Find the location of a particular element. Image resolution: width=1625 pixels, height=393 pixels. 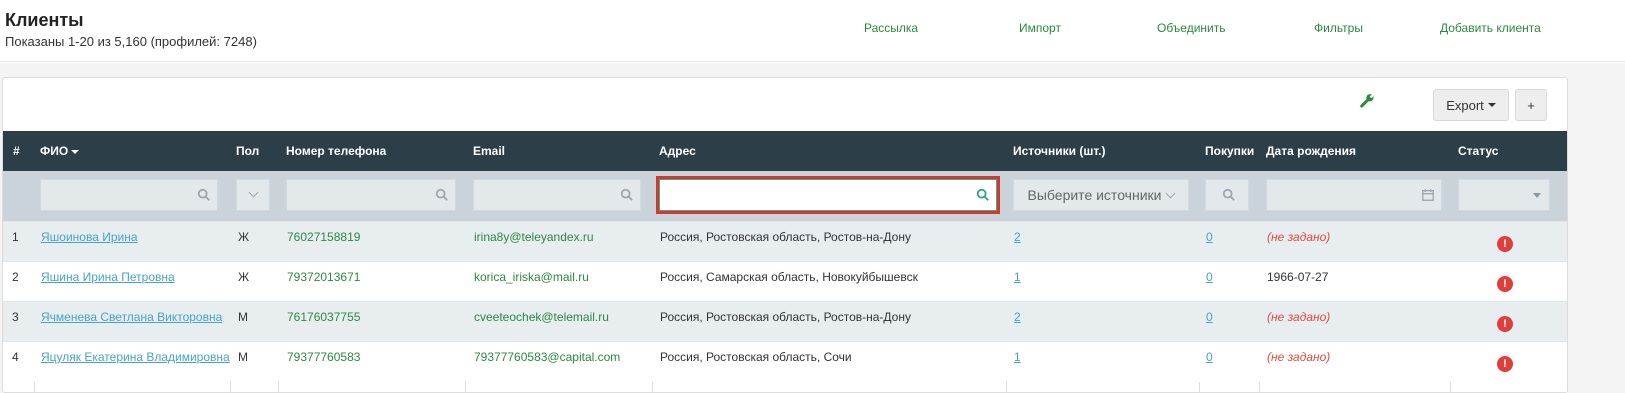

name-filter is located at coordinates (129, 195).